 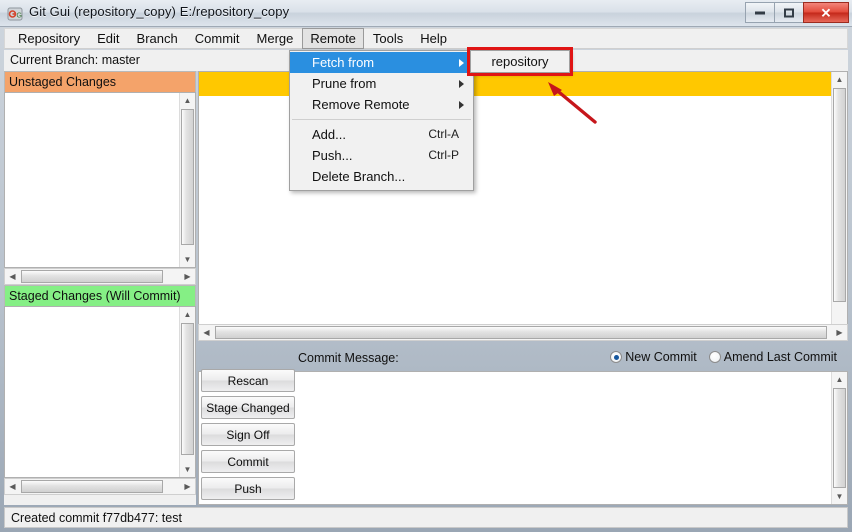 I want to click on unstaged-horizontal-scrollbar: ◀ ▶, so click(x=100, y=276).